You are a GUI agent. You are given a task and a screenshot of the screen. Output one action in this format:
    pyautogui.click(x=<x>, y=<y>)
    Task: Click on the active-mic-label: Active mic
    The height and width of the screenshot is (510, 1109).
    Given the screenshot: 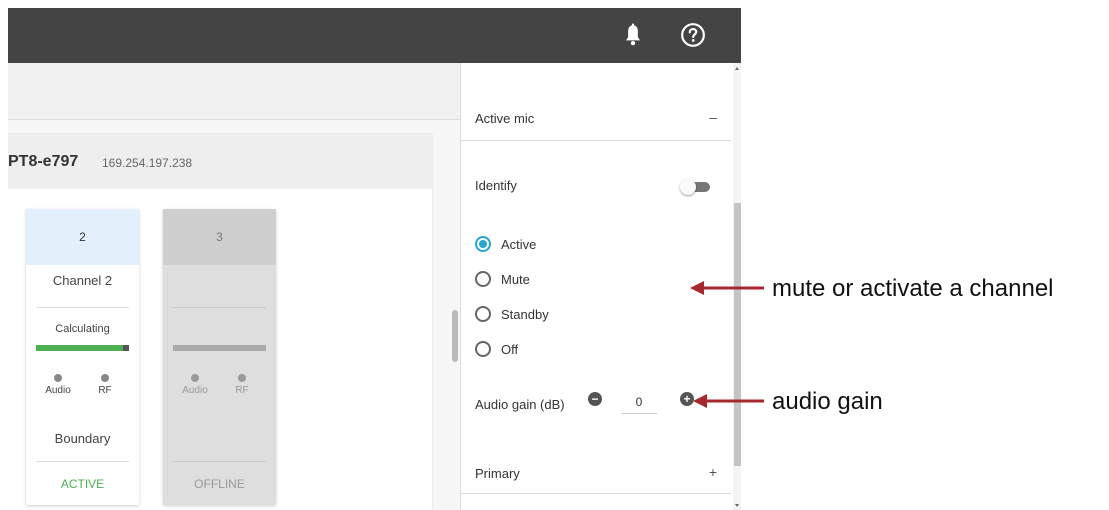 What is the action you would take?
    pyautogui.click(x=505, y=118)
    